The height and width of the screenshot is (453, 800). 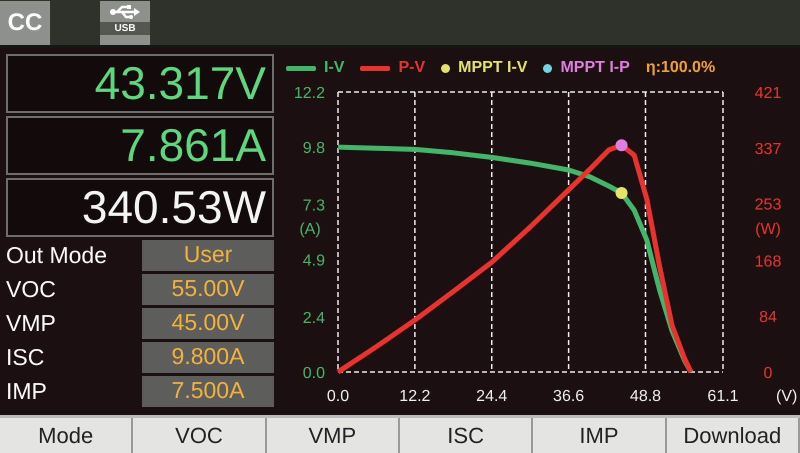 I want to click on y-tick-label: 337, so click(x=768, y=149).